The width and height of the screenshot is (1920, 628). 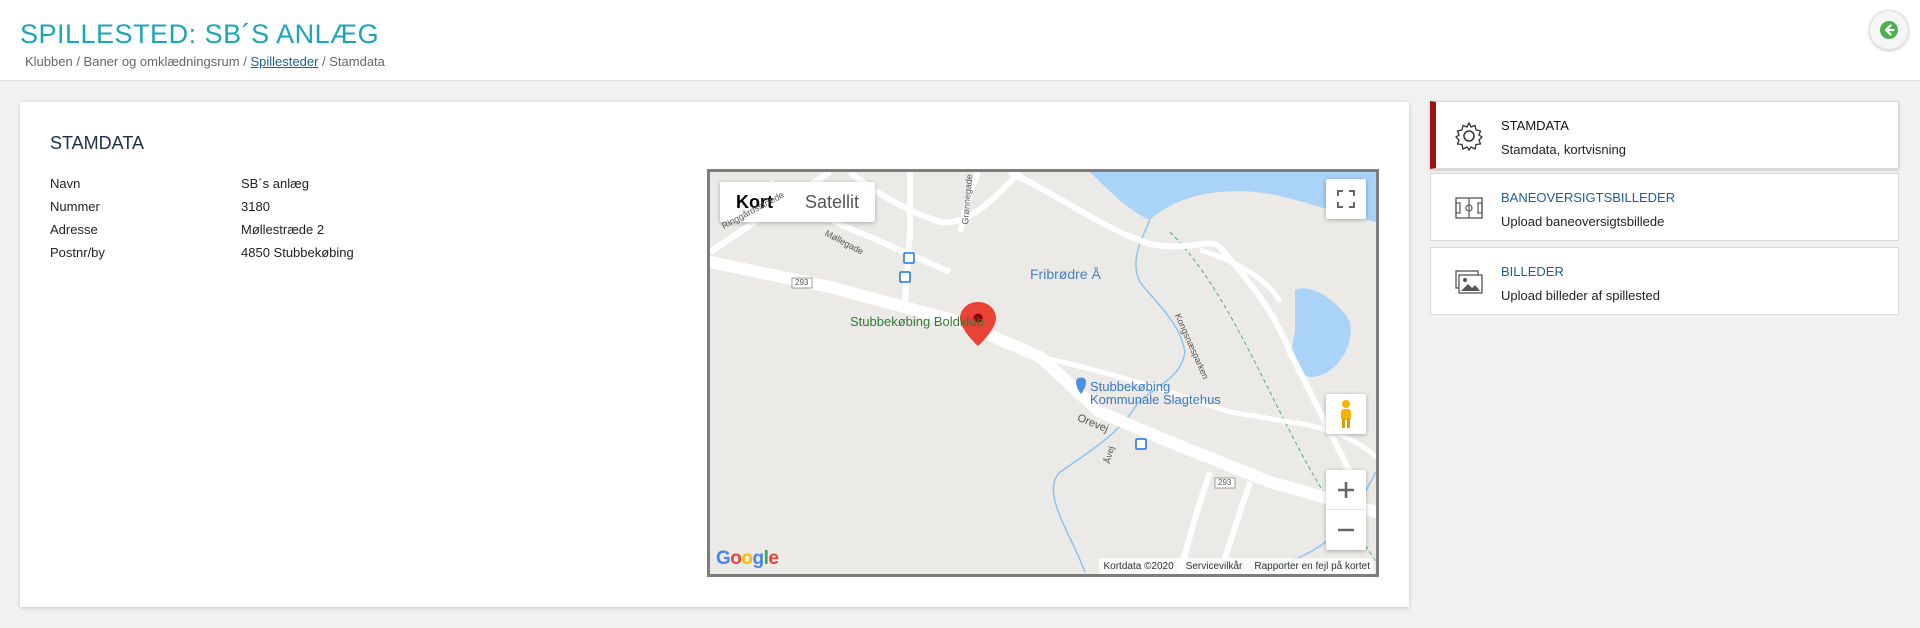 What do you see at coordinates (255, 206) in the screenshot?
I see `info-value: 3180` at bounding box center [255, 206].